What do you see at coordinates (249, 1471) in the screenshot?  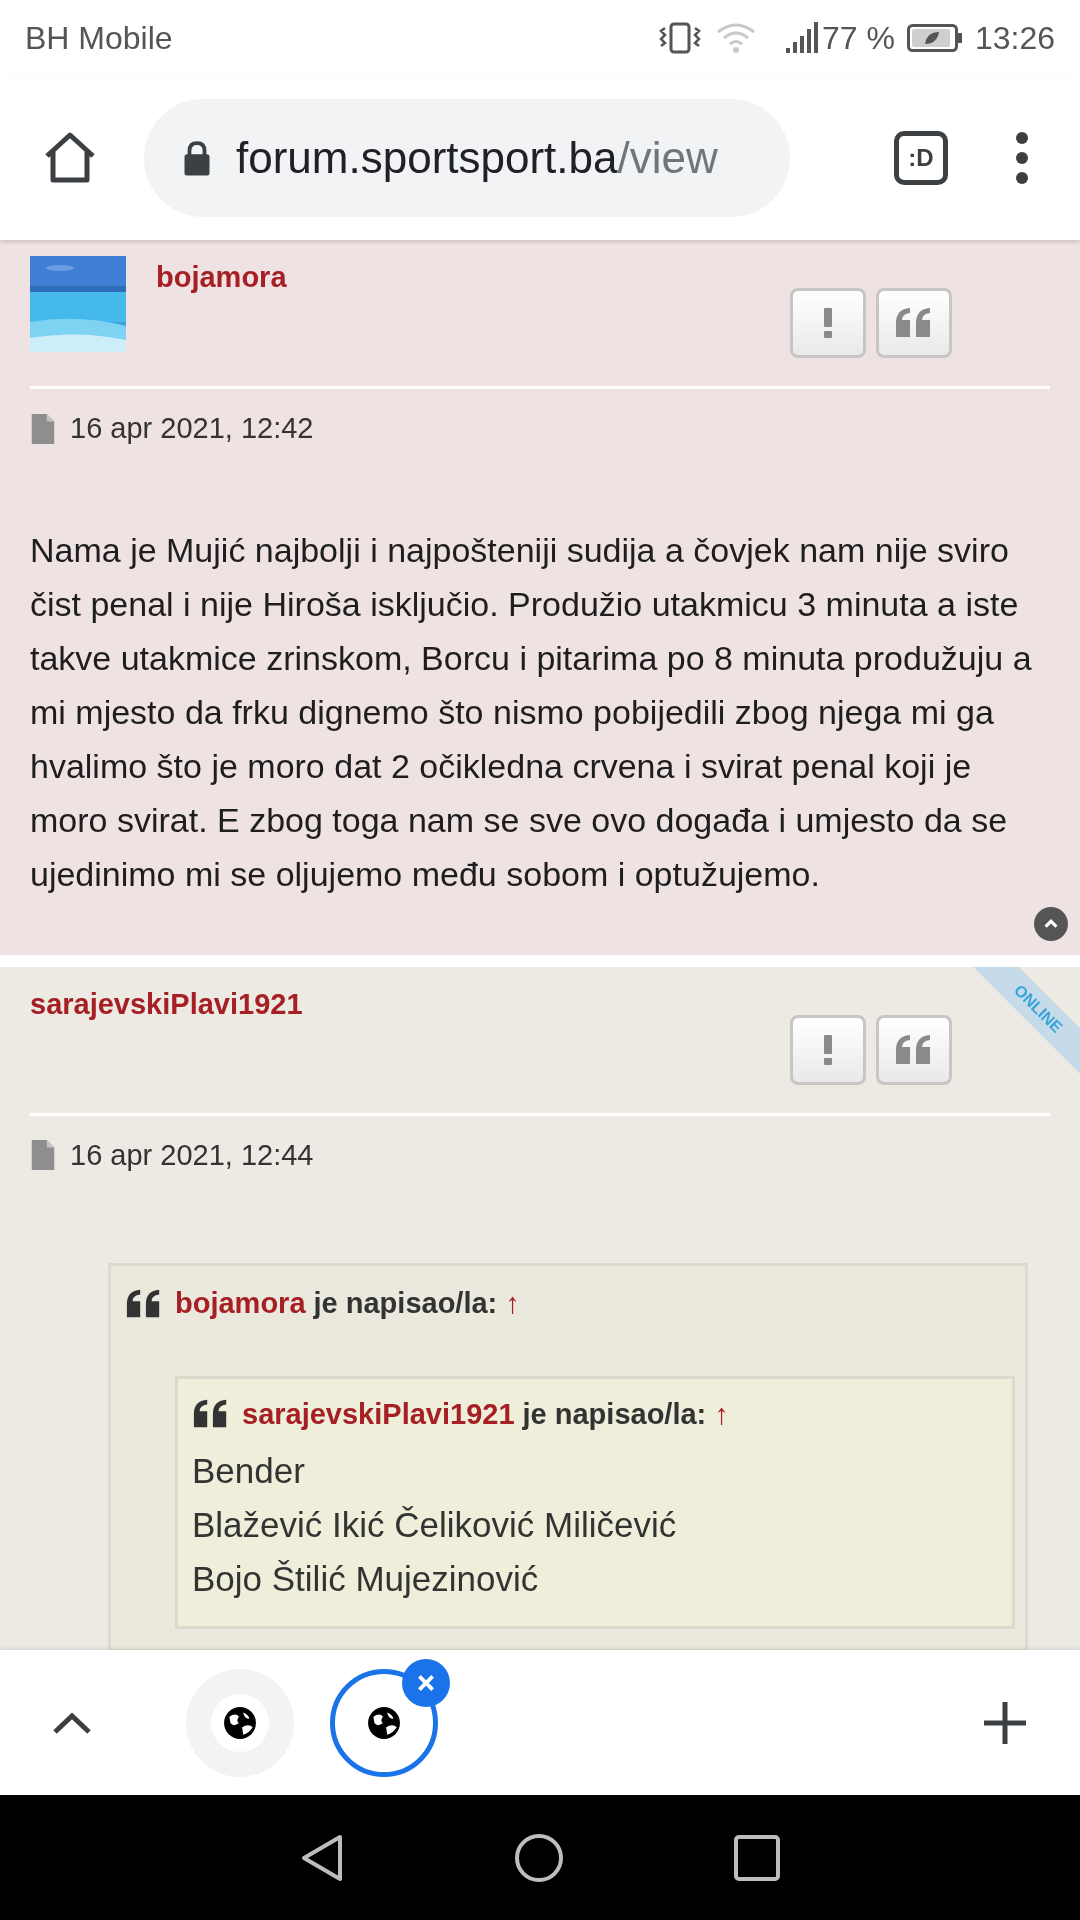 I see `quote-line: Bender` at bounding box center [249, 1471].